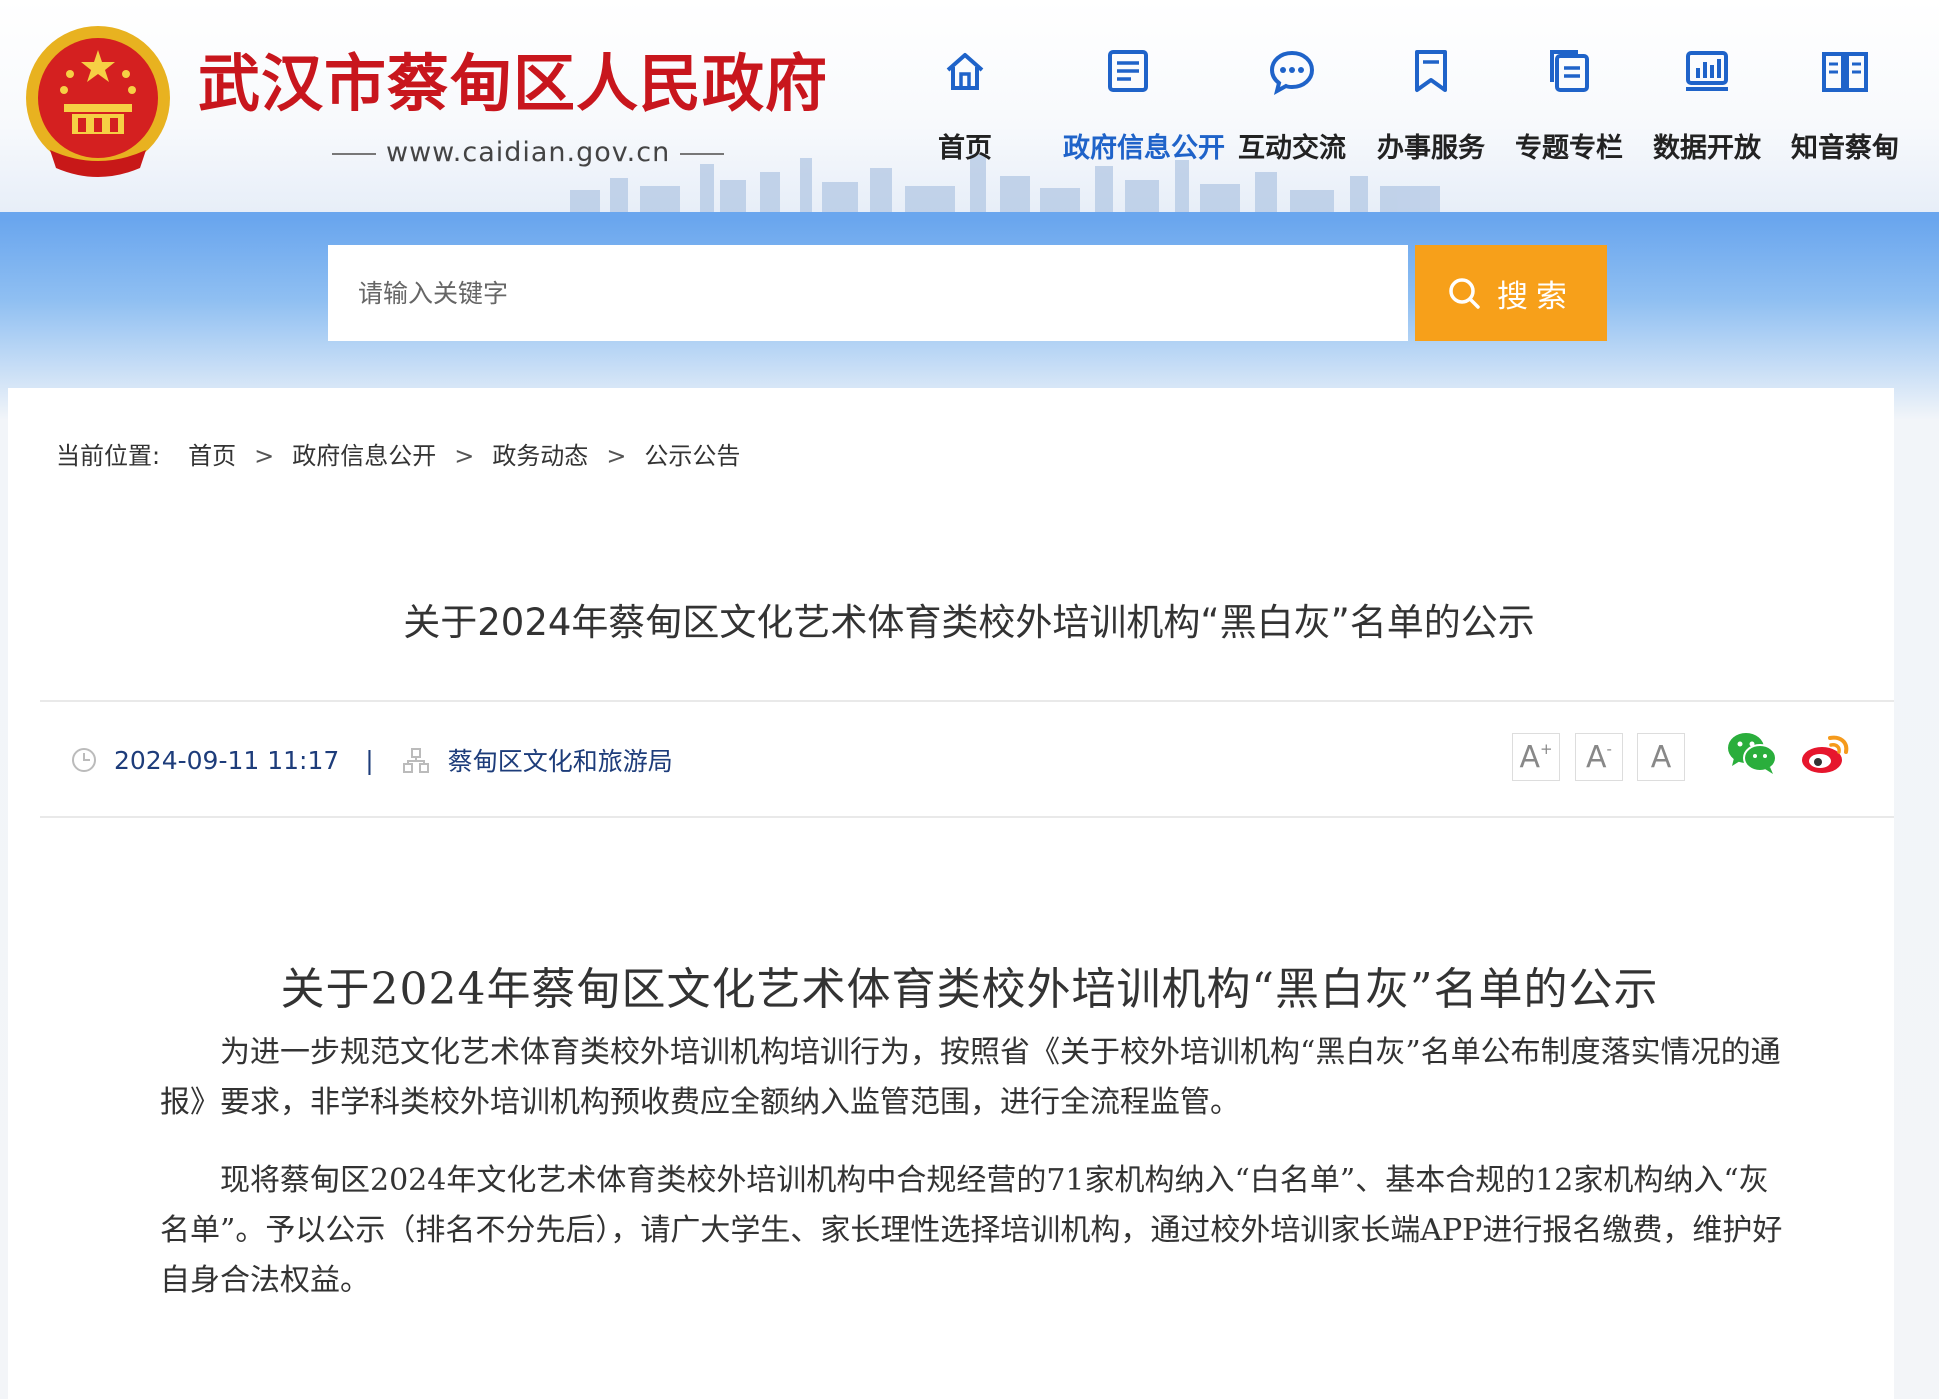 The height and width of the screenshot is (1399, 1939). I want to click on title-divider, so click(967, 701).